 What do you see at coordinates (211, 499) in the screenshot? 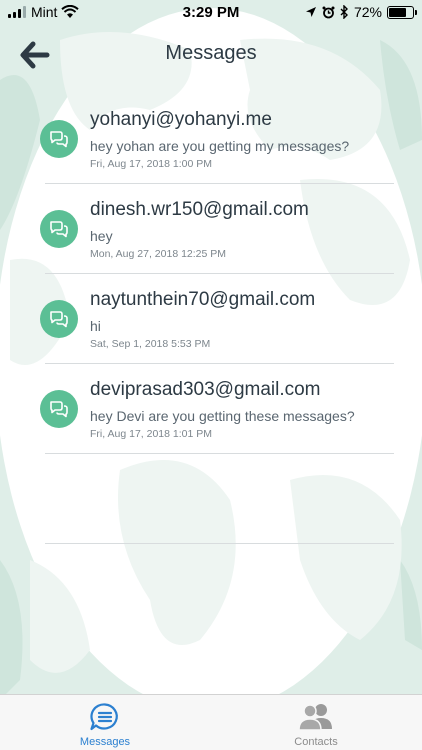
I see `empty-list-row` at bounding box center [211, 499].